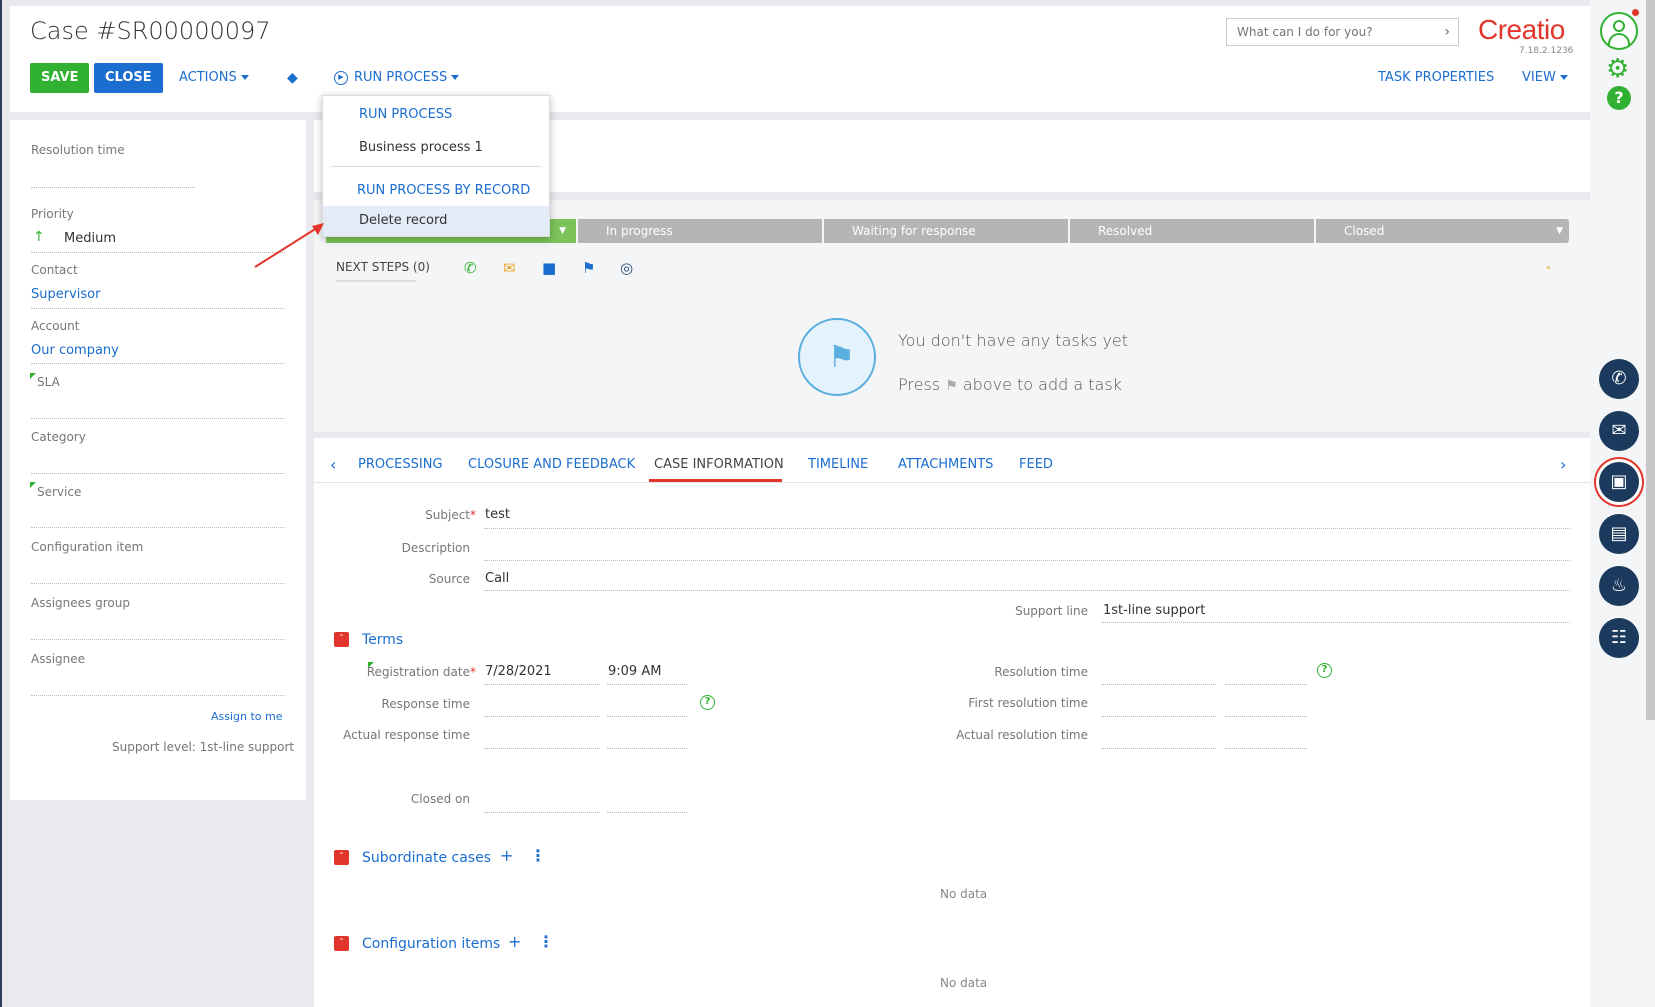 This screenshot has height=1007, width=1655. What do you see at coordinates (158, 527) in the screenshot?
I see `service-field` at bounding box center [158, 527].